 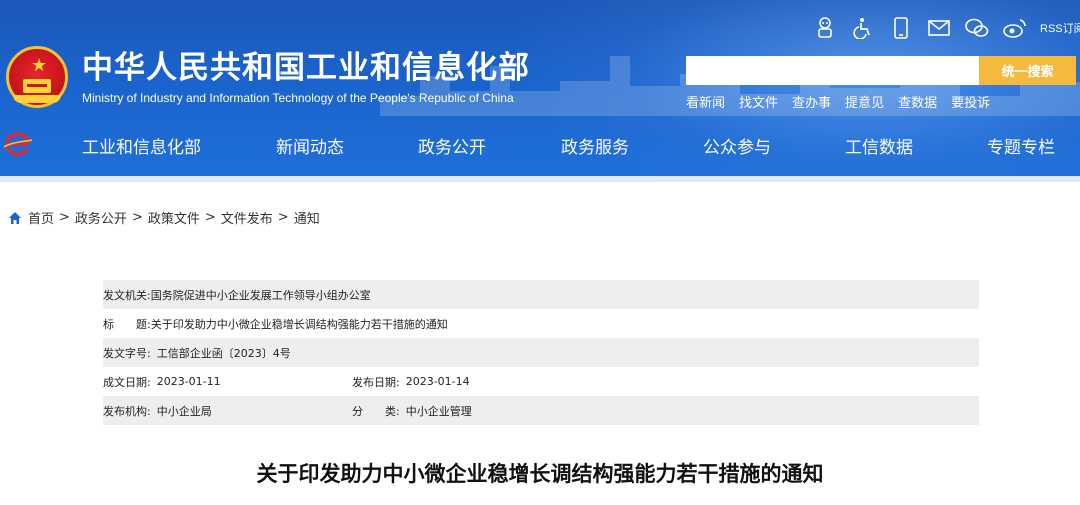 What do you see at coordinates (15, 217) in the screenshot?
I see `home-icon` at bounding box center [15, 217].